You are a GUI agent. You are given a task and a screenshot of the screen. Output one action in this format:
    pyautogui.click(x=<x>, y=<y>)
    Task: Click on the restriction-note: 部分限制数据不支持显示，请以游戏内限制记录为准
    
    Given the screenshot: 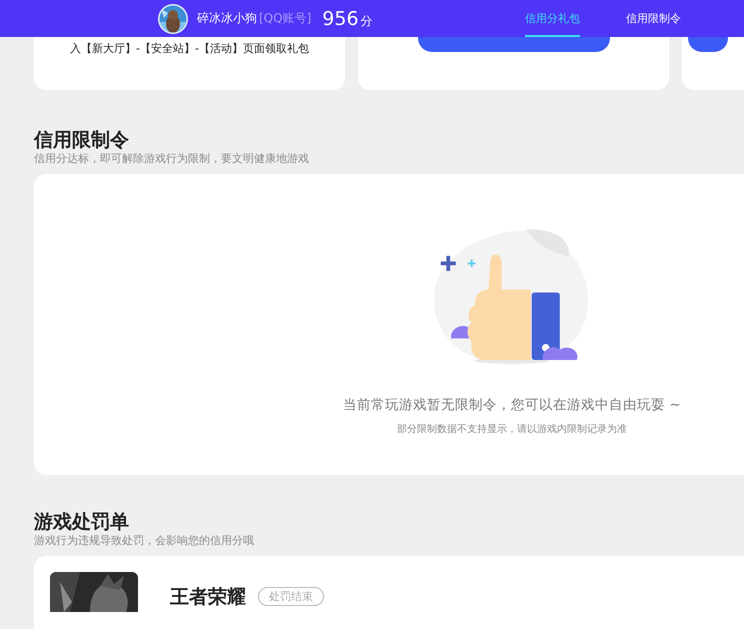 What is the action you would take?
    pyautogui.click(x=512, y=429)
    